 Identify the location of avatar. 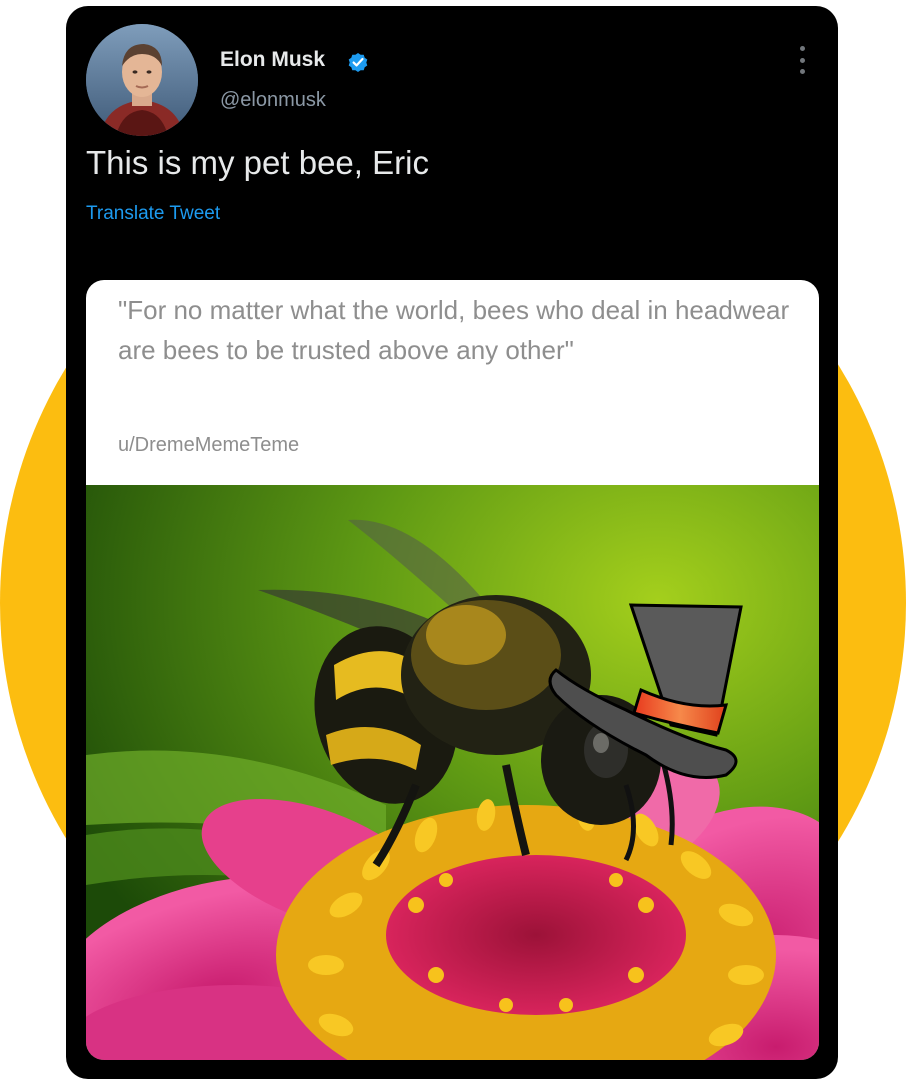
(142, 80).